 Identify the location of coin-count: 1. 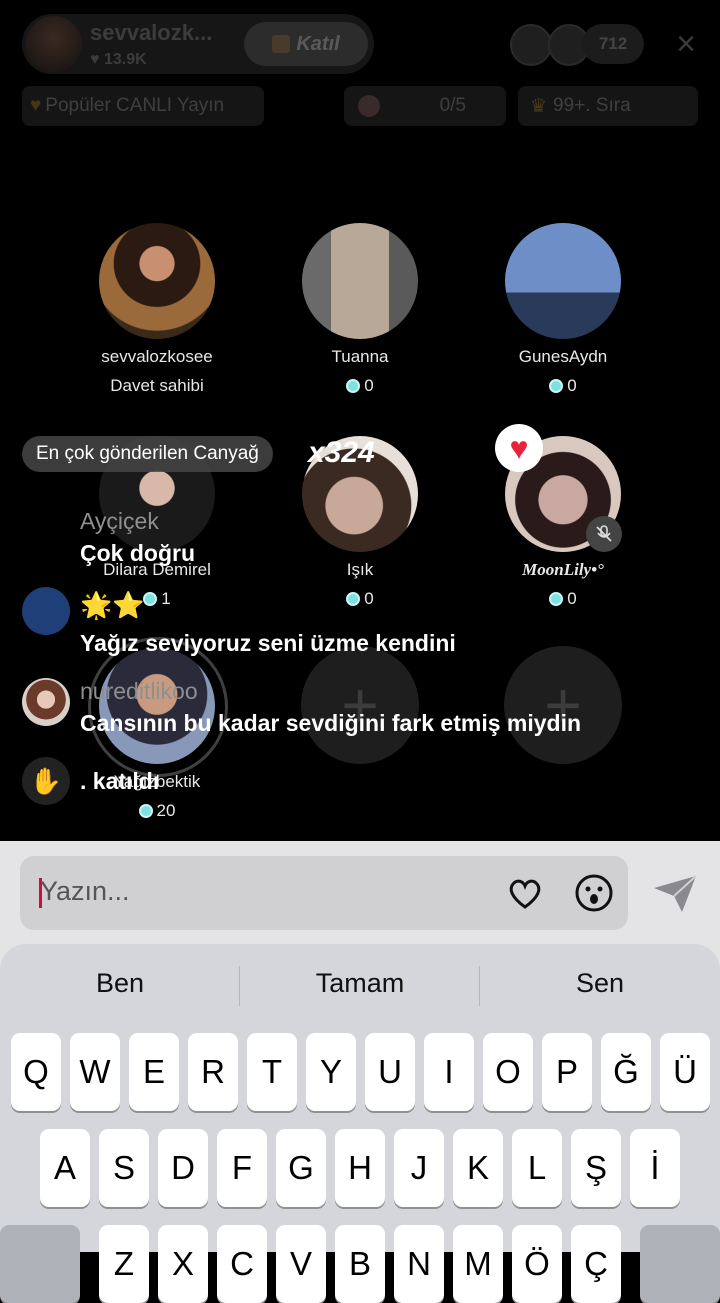
(166, 598).